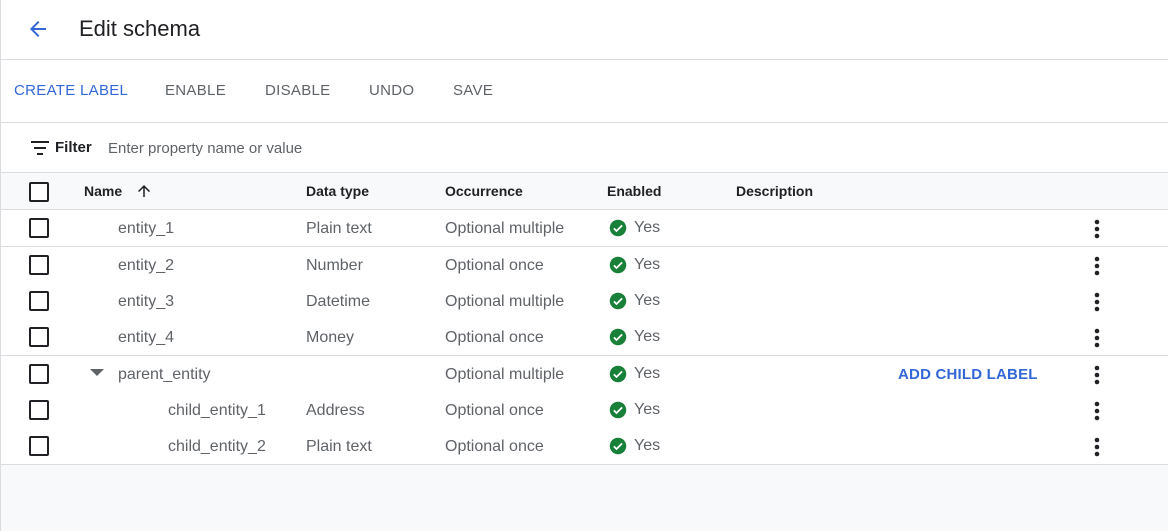 The width and height of the screenshot is (1168, 531). What do you see at coordinates (73, 147) in the screenshot?
I see `filter-label: Filter` at bounding box center [73, 147].